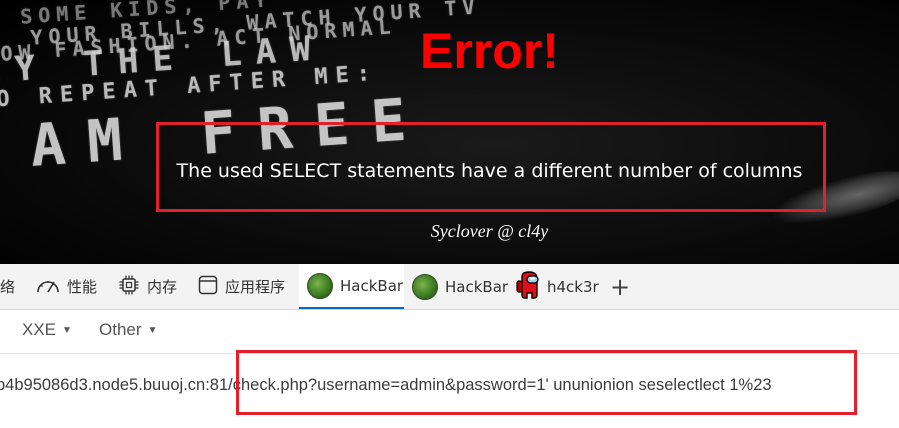  I want to click on page-title: Error!, so click(489, 51).